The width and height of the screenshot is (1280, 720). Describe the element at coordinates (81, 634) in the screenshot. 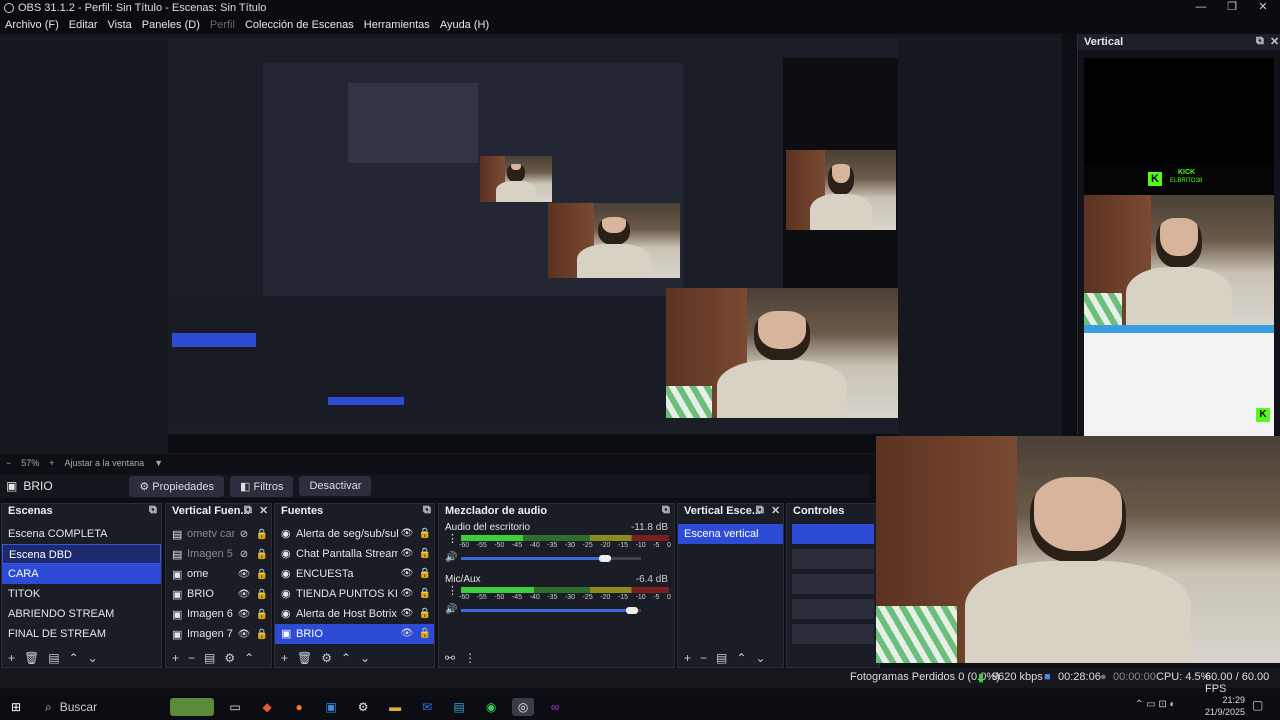

I see `scene-item: FINAL DE STREAM` at that location.